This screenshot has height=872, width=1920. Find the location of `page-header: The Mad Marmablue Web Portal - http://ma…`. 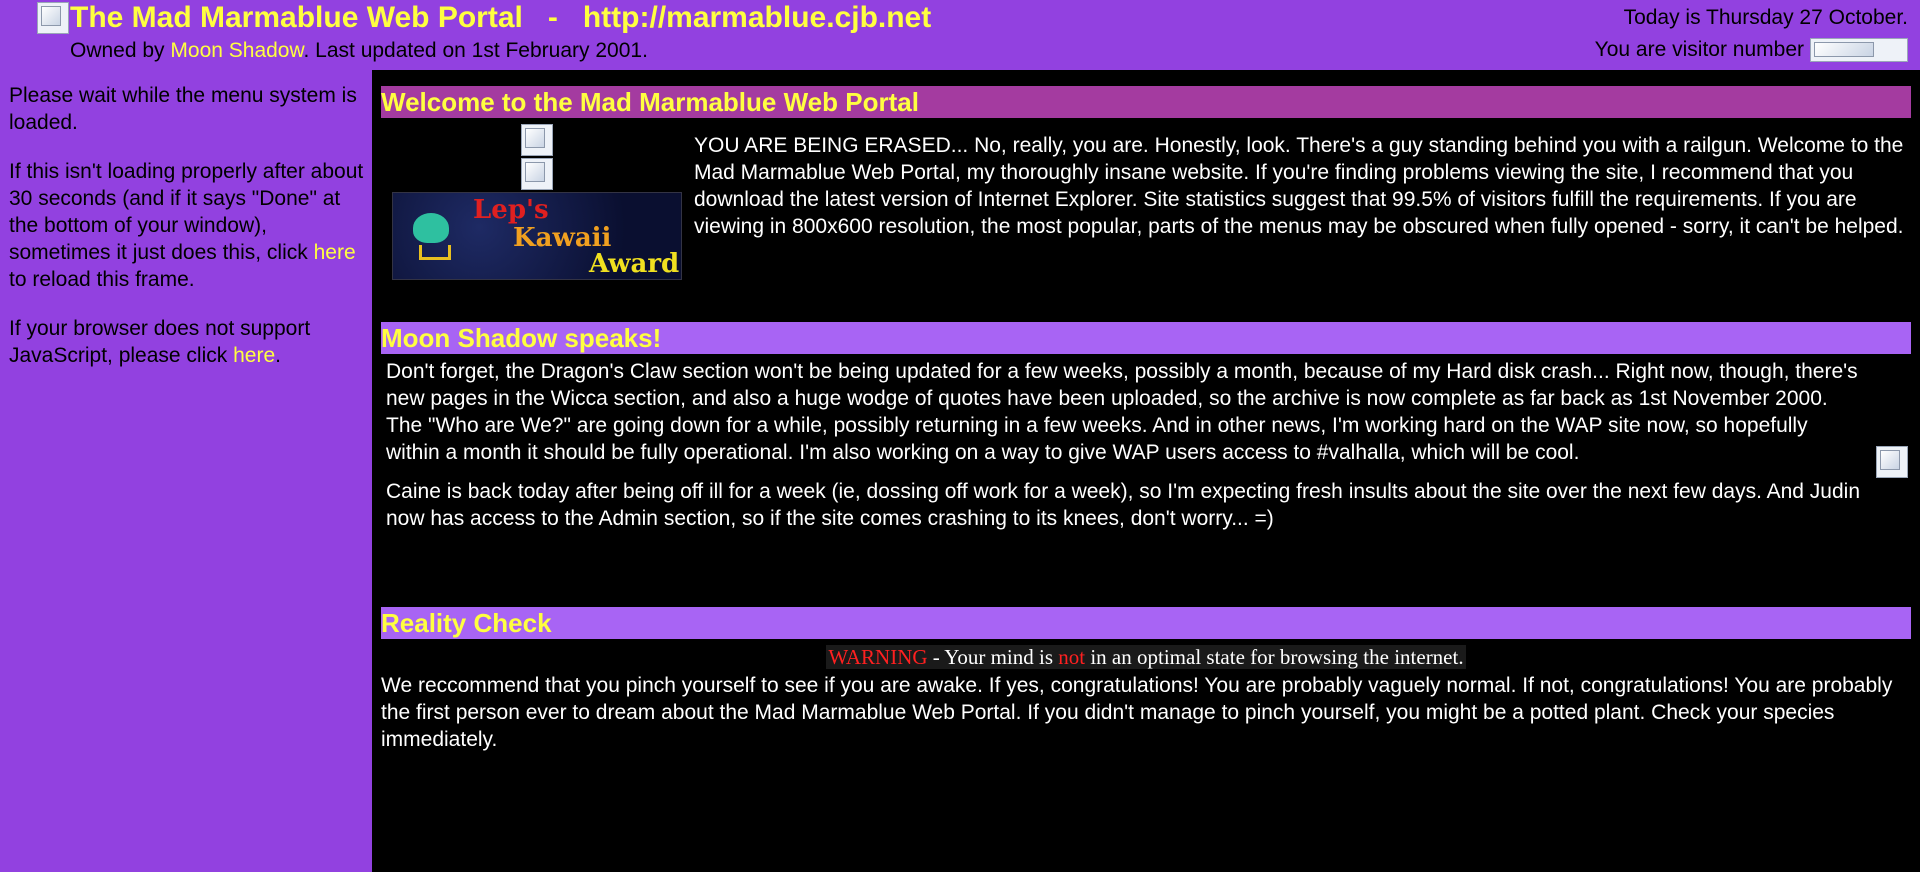

page-header: The Mad Marmablue Web Portal - http://ma… is located at coordinates (960, 35).